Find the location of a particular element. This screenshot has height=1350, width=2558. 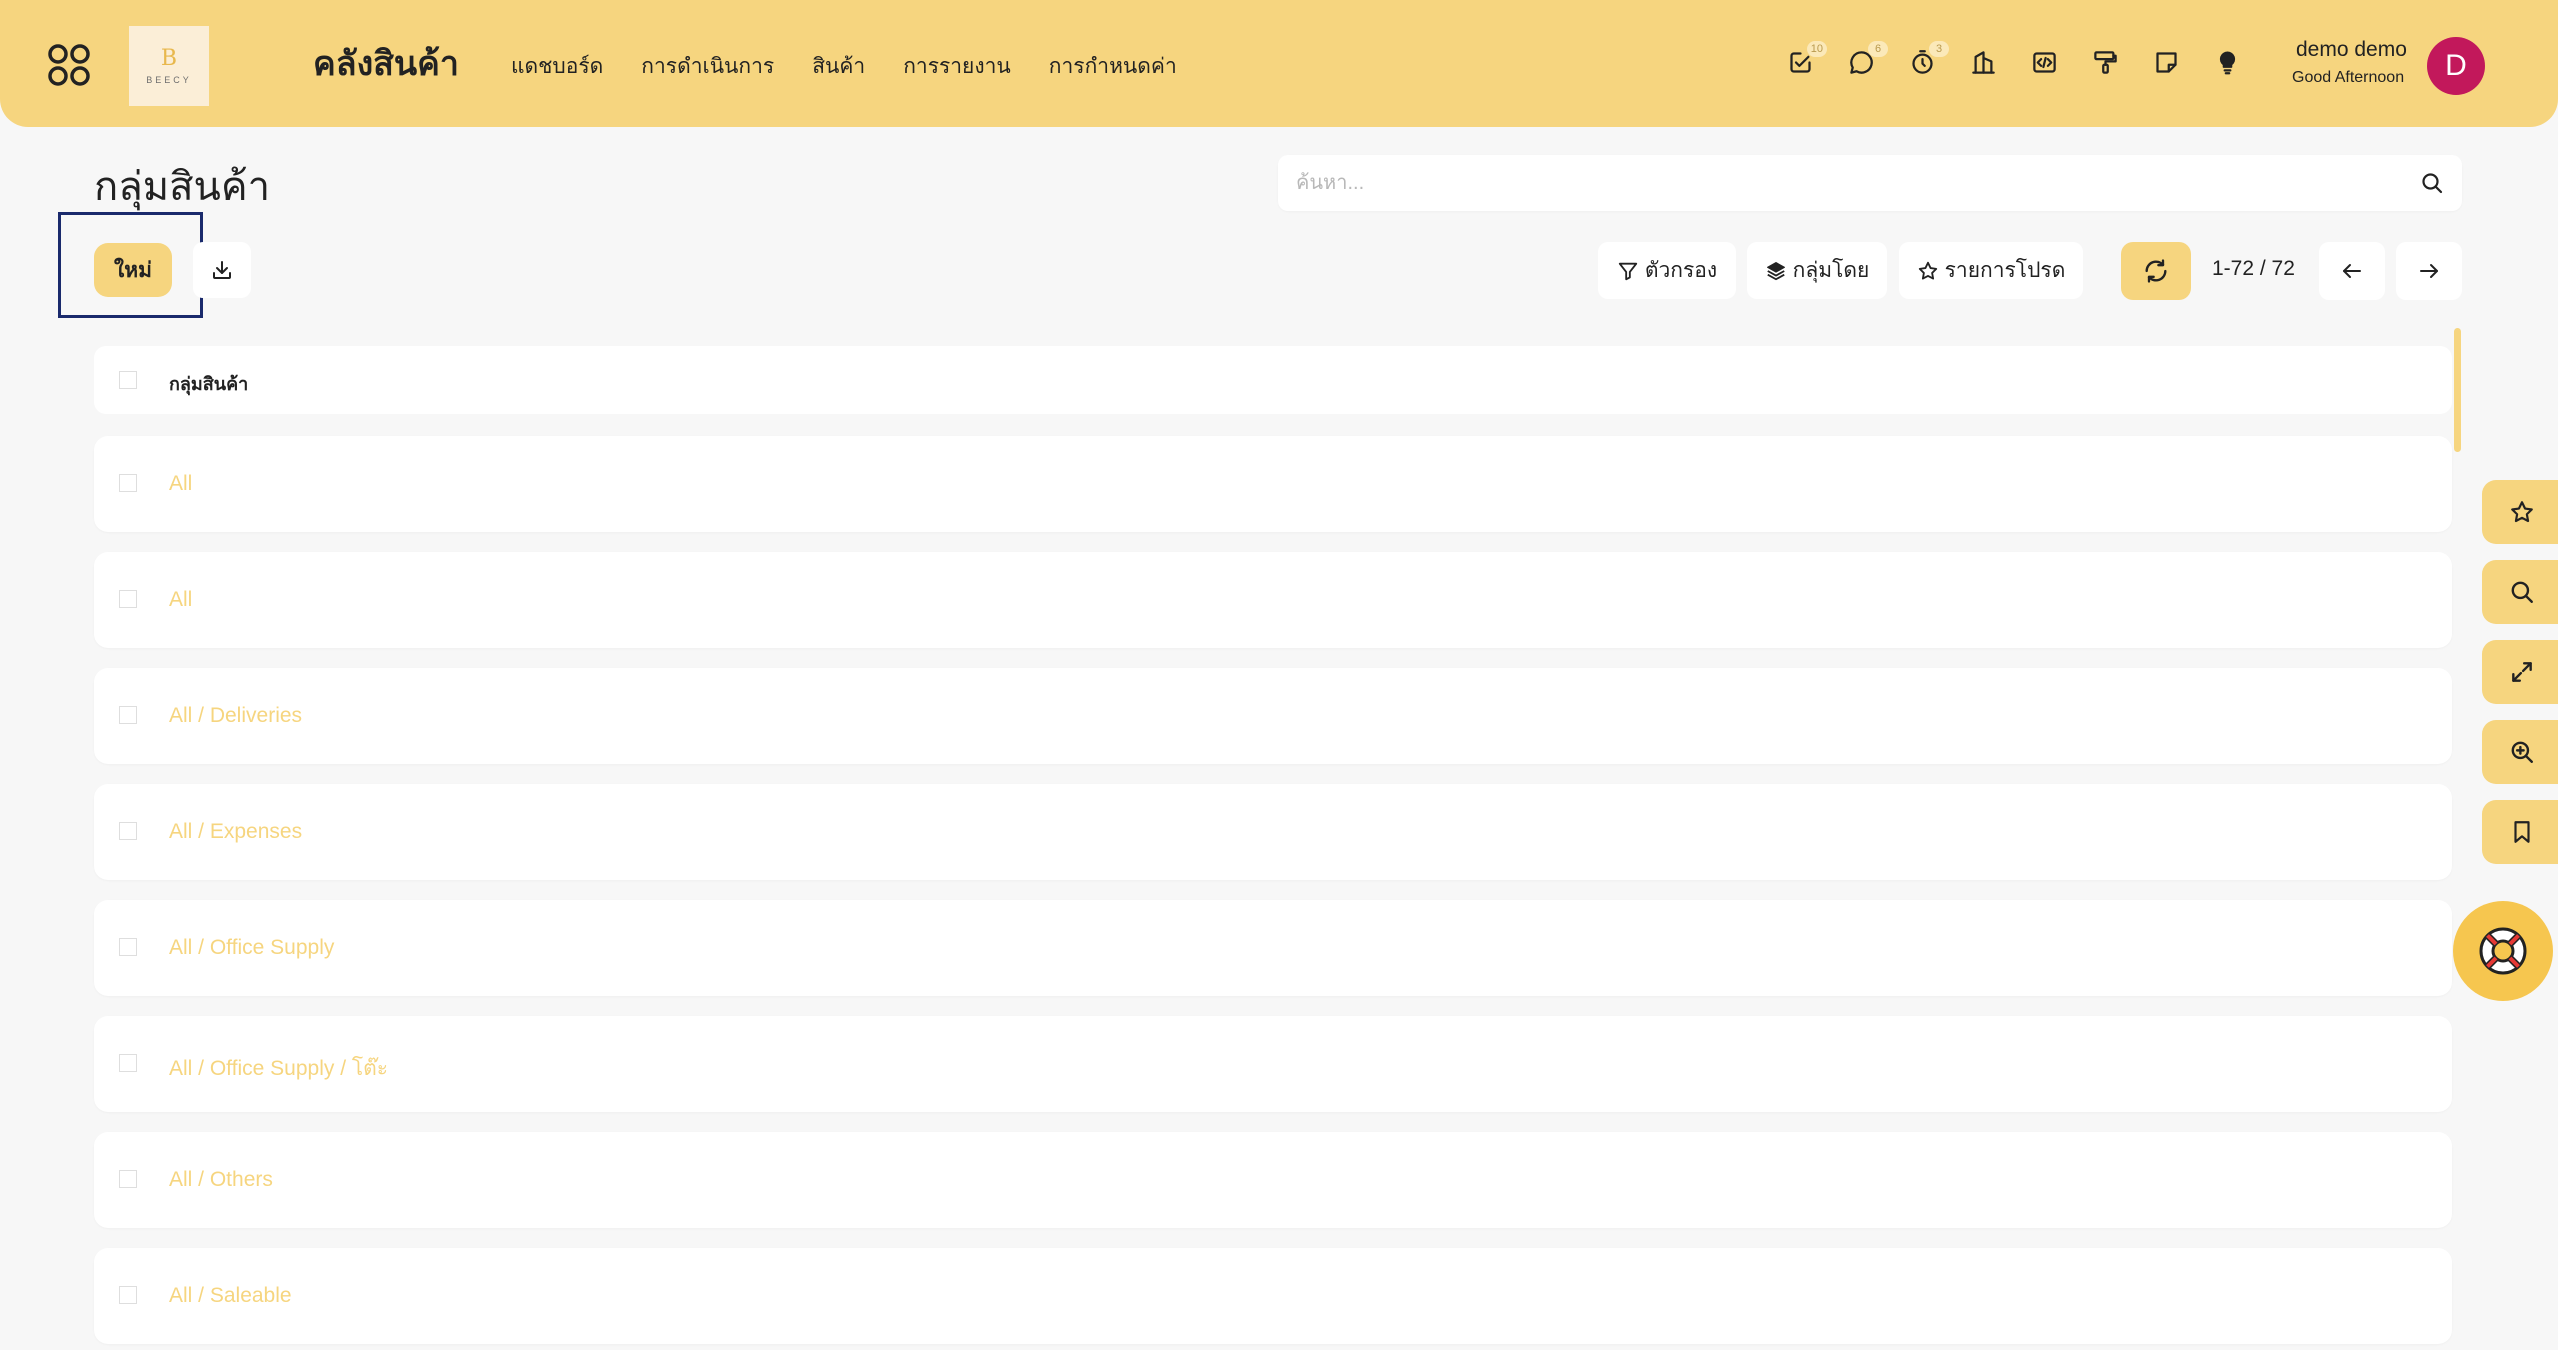

paint-roller-icon is located at coordinates (2105, 62).